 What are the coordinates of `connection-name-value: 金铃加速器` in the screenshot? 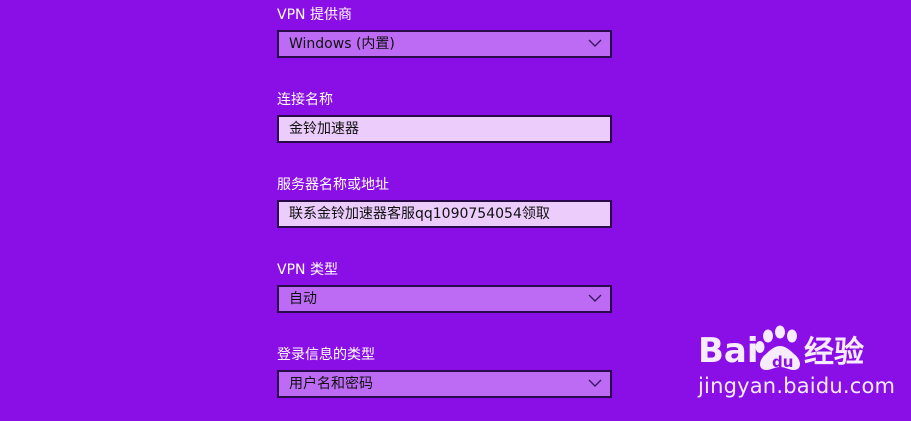 It's located at (324, 129).